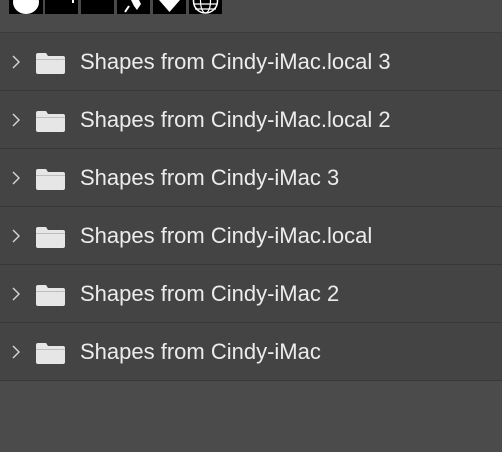 The height and width of the screenshot is (452, 502). What do you see at coordinates (200, 351) in the screenshot?
I see `shape-group-label: Shapes from Cindy-iMac` at bounding box center [200, 351].